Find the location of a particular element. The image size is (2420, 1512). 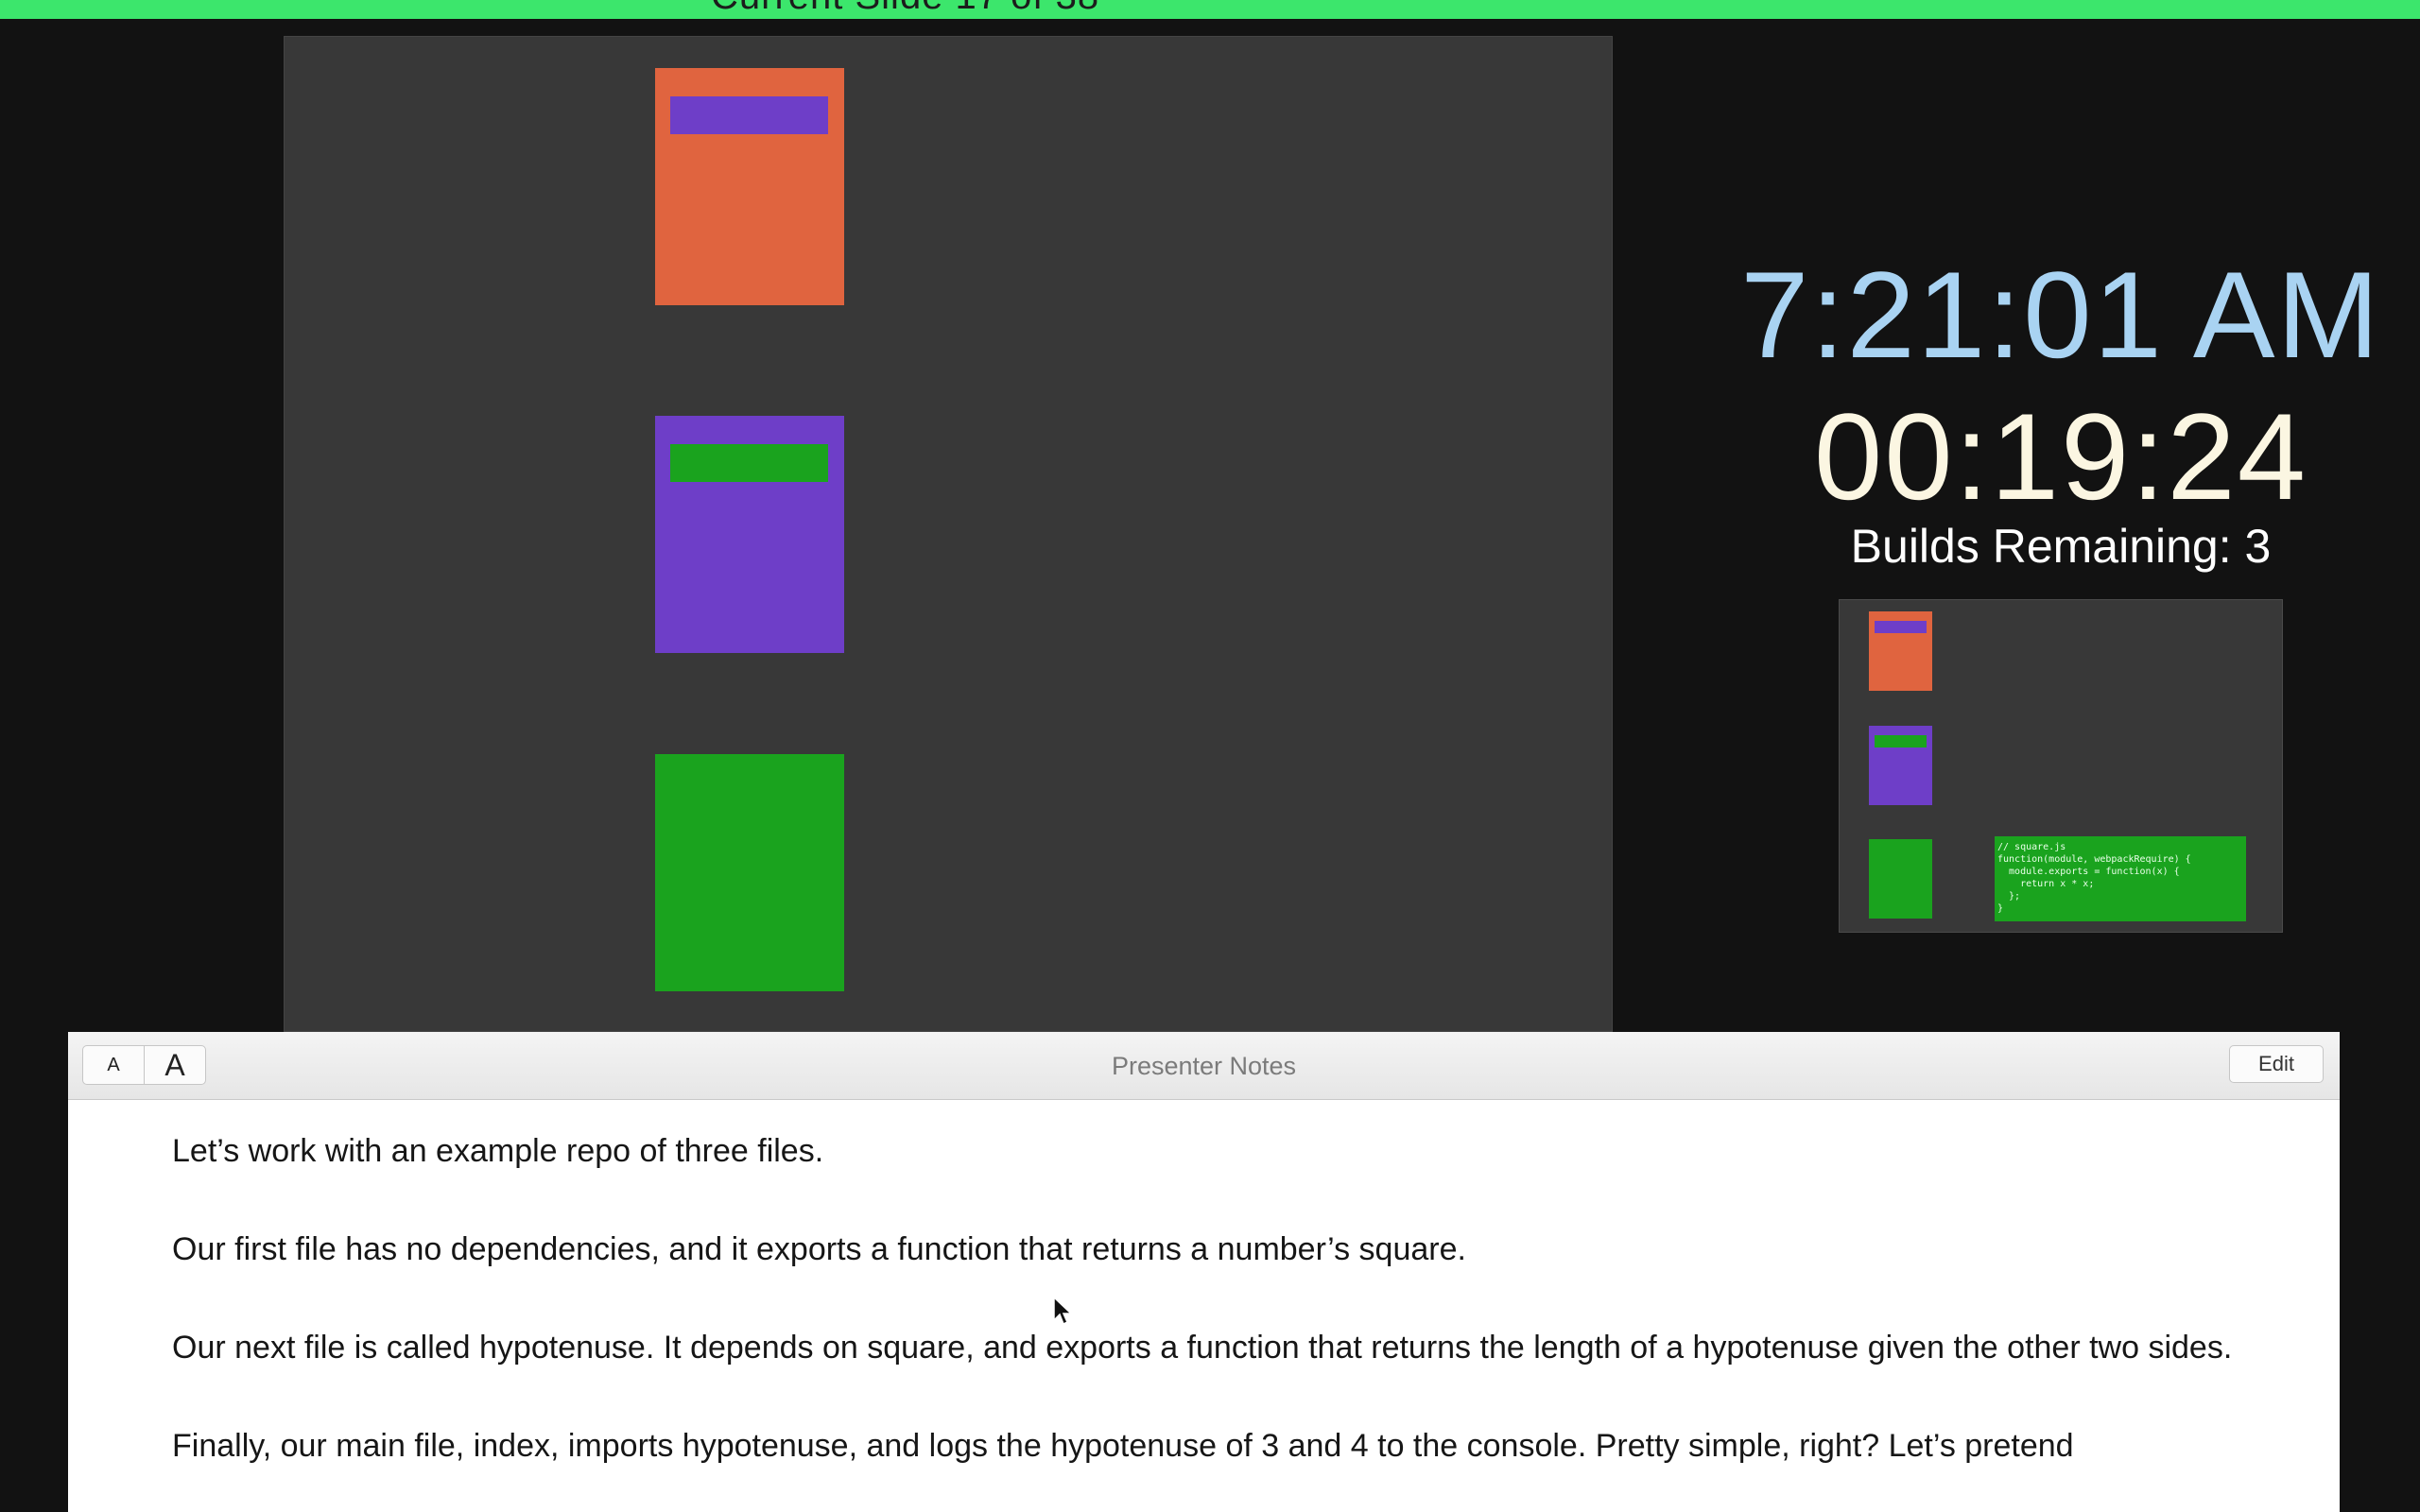

preview-green-block is located at coordinates (1900, 879).